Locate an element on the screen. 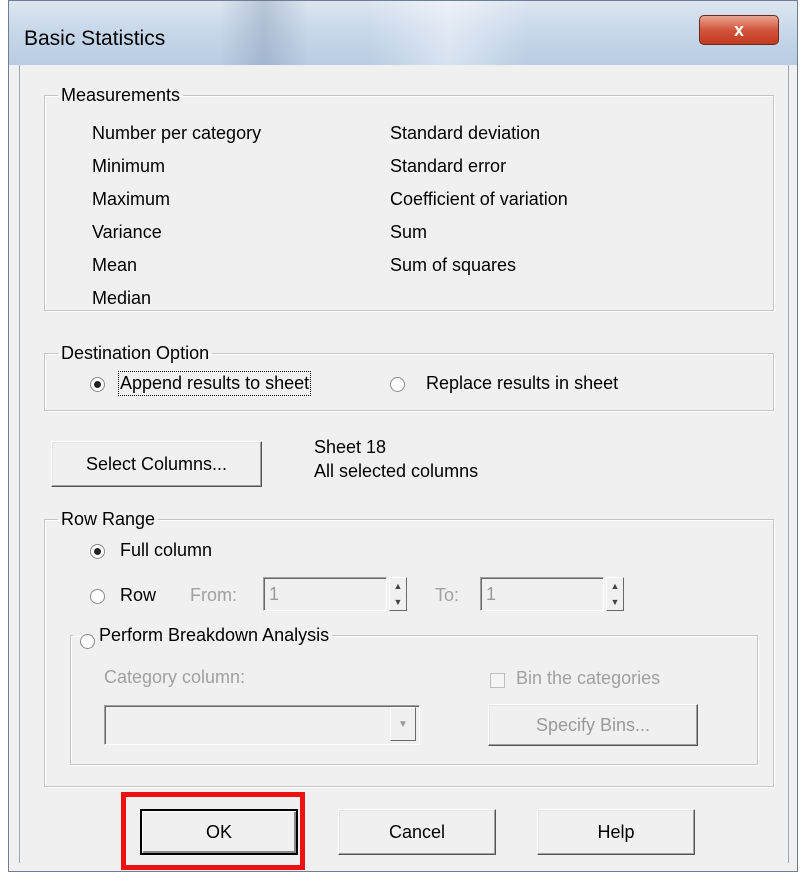  category-column-label: Category column: is located at coordinates (175, 677).